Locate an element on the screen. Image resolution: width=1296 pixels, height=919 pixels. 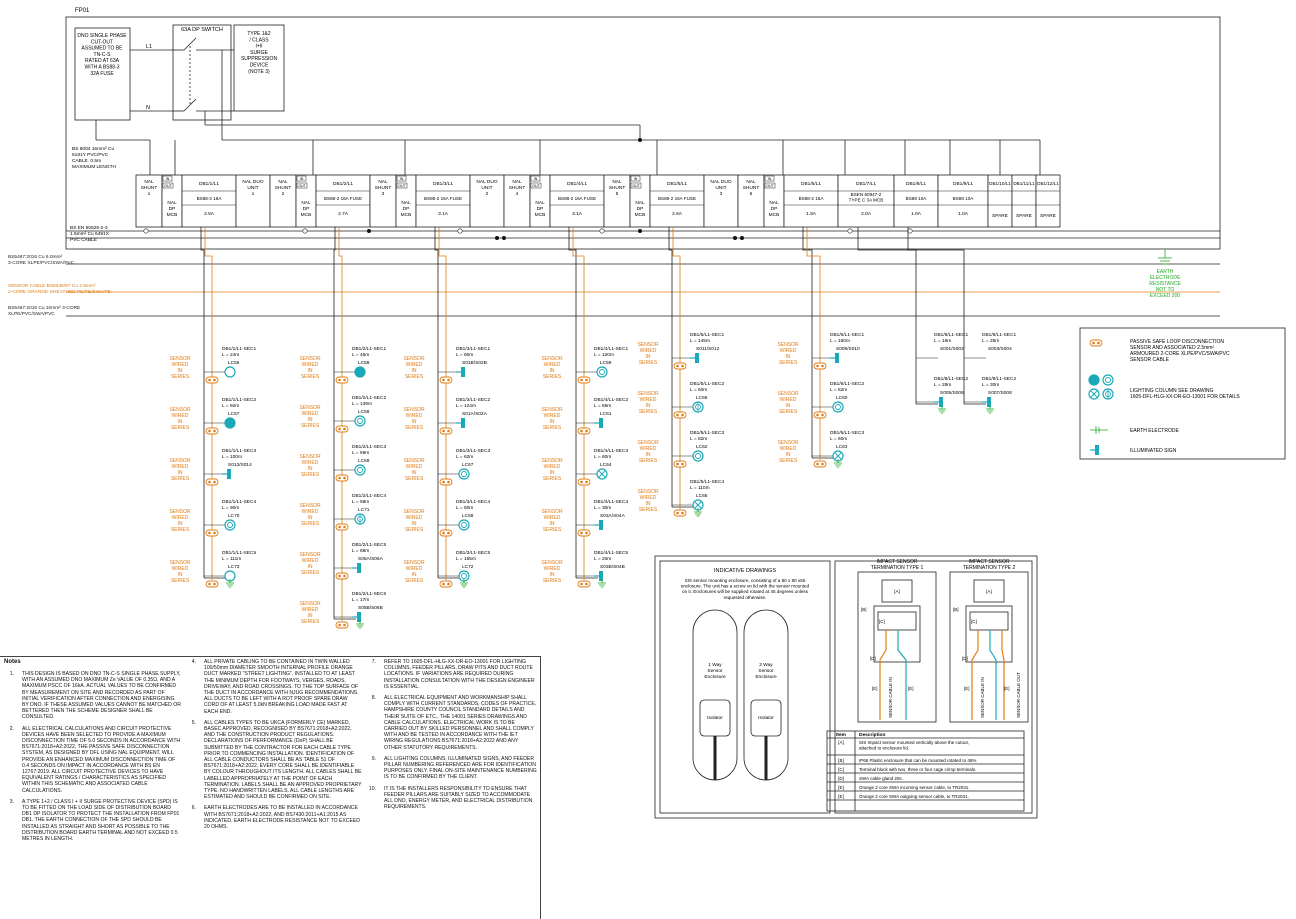
note-number: 8. is located at coordinates (373, 698).